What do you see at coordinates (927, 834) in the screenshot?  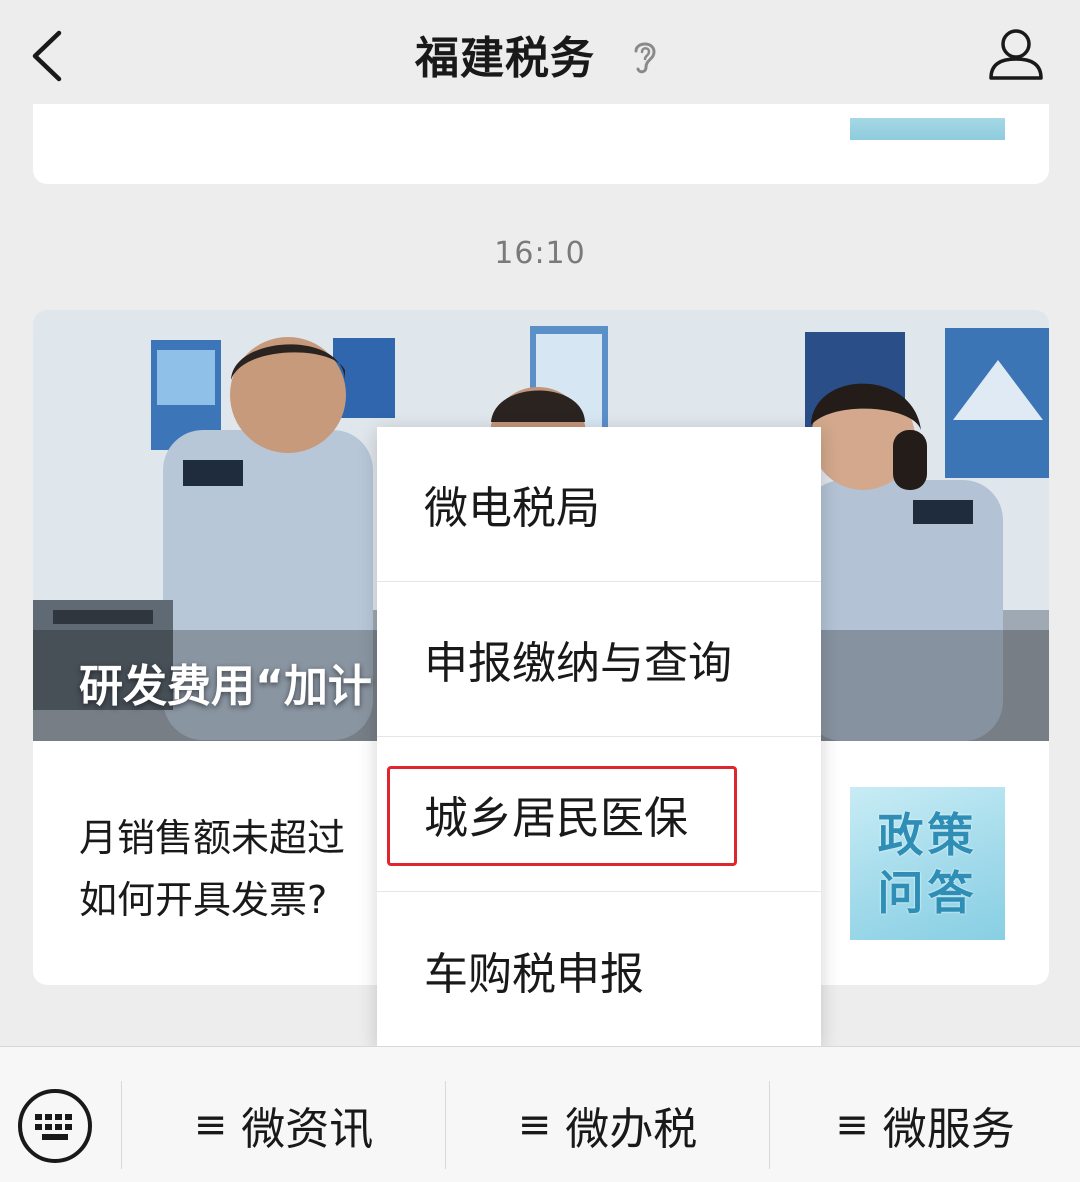 I see `thumb-text-line1: 政策` at bounding box center [927, 834].